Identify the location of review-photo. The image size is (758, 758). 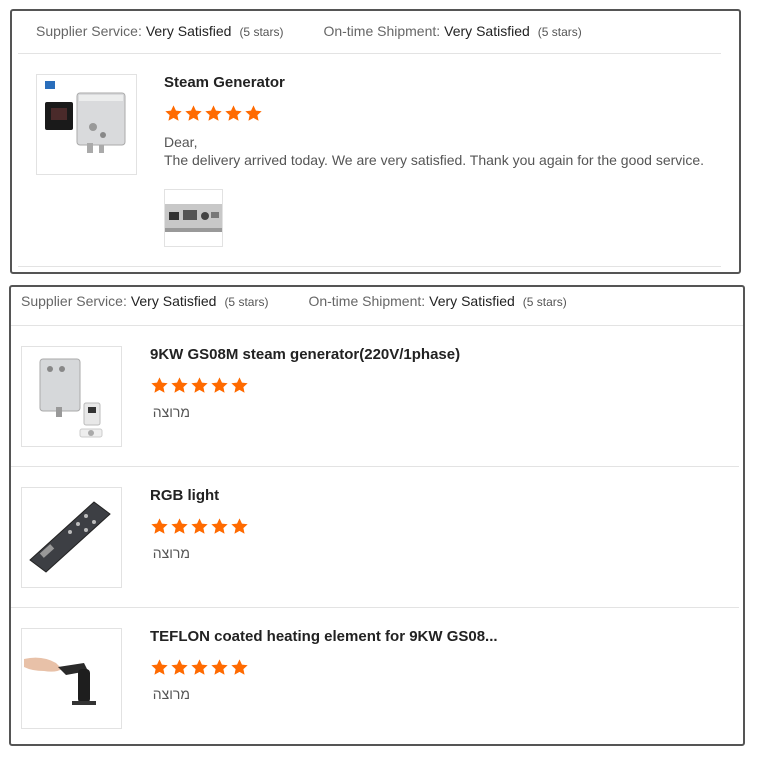
(193, 218).